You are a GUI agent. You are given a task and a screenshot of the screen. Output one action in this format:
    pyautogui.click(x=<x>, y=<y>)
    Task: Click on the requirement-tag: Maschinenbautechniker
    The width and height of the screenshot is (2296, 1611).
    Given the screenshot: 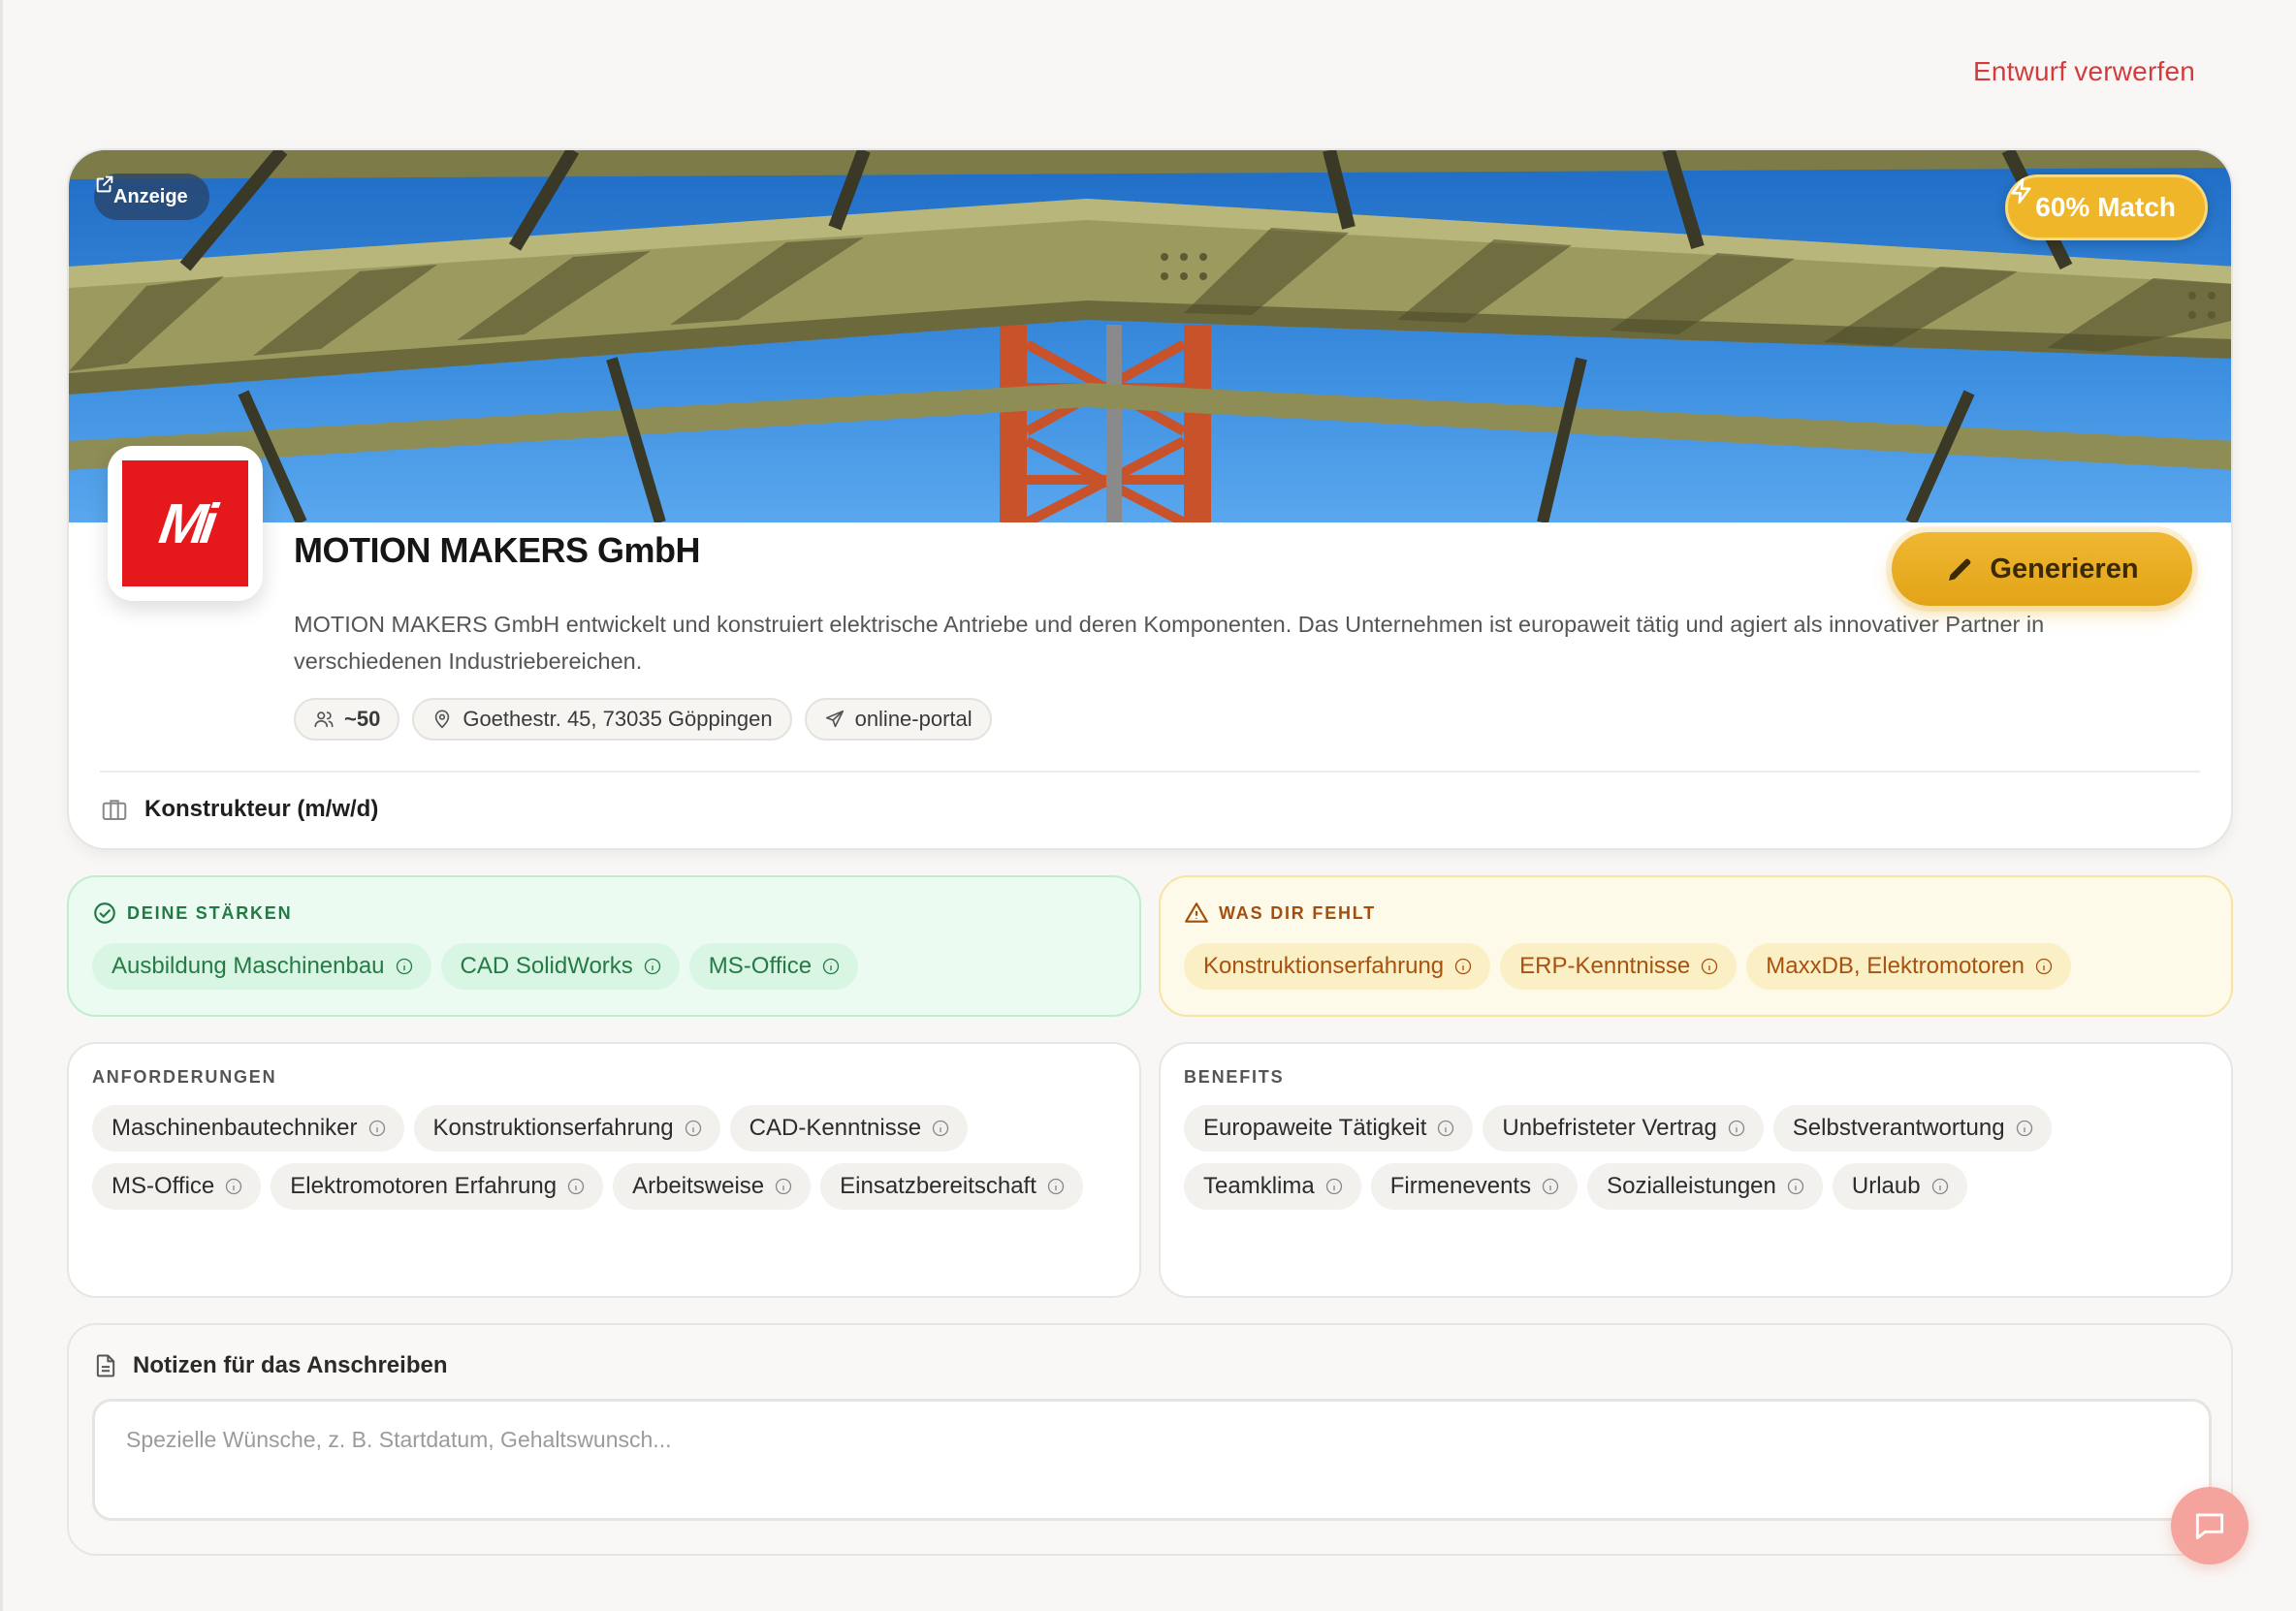 What is the action you would take?
    pyautogui.click(x=248, y=1128)
    